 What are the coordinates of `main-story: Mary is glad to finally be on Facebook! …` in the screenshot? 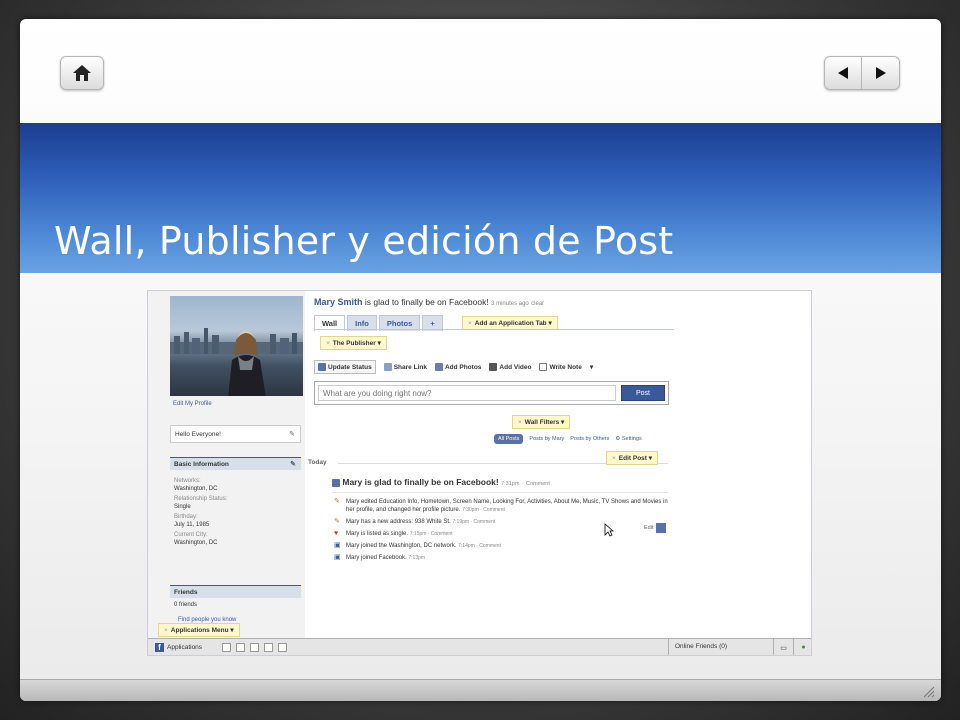 It's located at (441, 482).